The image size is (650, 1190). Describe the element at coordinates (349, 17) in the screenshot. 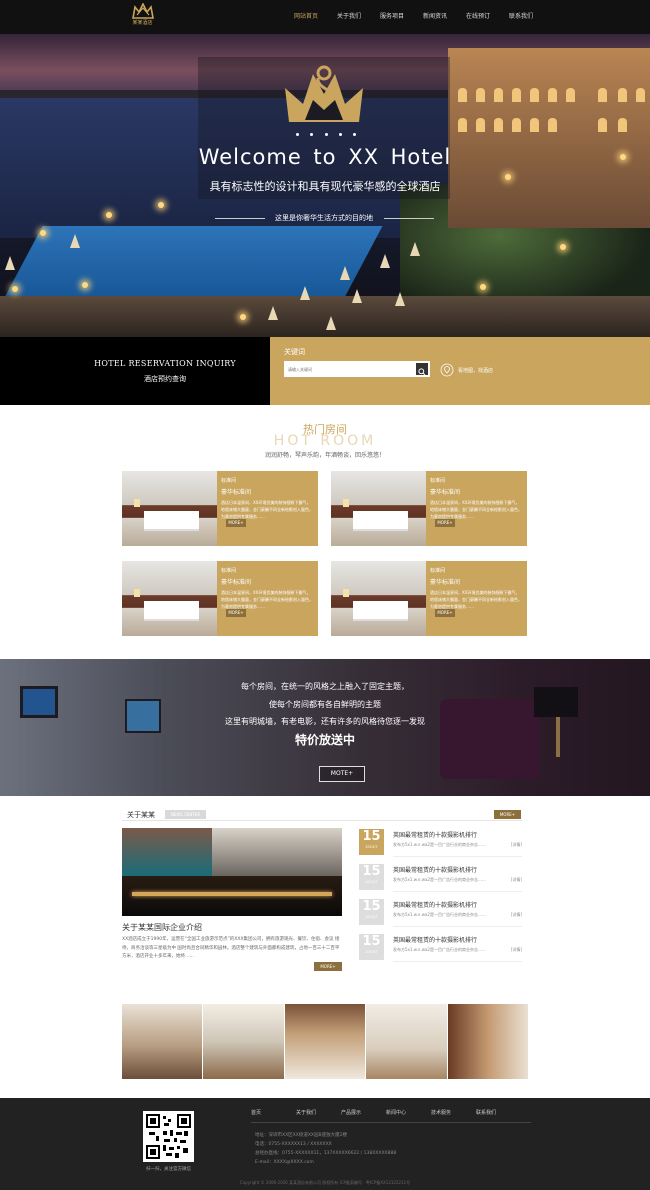

I see `nav-item-about: 关于我们` at that location.